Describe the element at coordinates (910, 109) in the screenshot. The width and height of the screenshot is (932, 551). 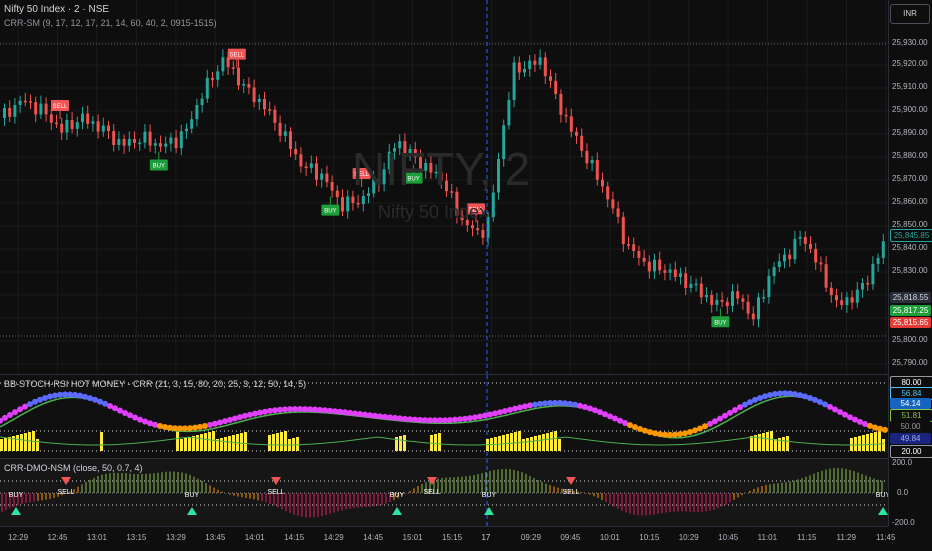
I see `price-label: 25,900.00` at that location.